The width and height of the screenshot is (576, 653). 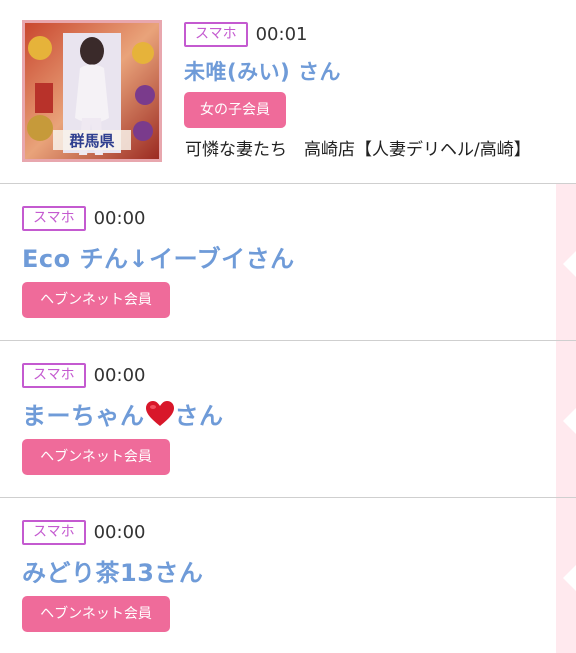 I want to click on visitor-name-suffix: さん, so click(x=199, y=416).